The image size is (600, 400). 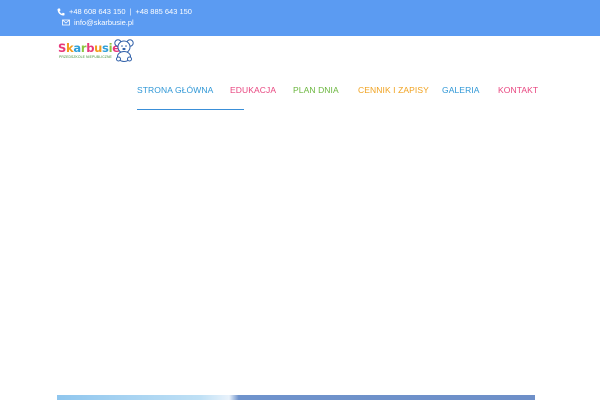 I want to click on active-nav-underline, so click(x=190, y=109).